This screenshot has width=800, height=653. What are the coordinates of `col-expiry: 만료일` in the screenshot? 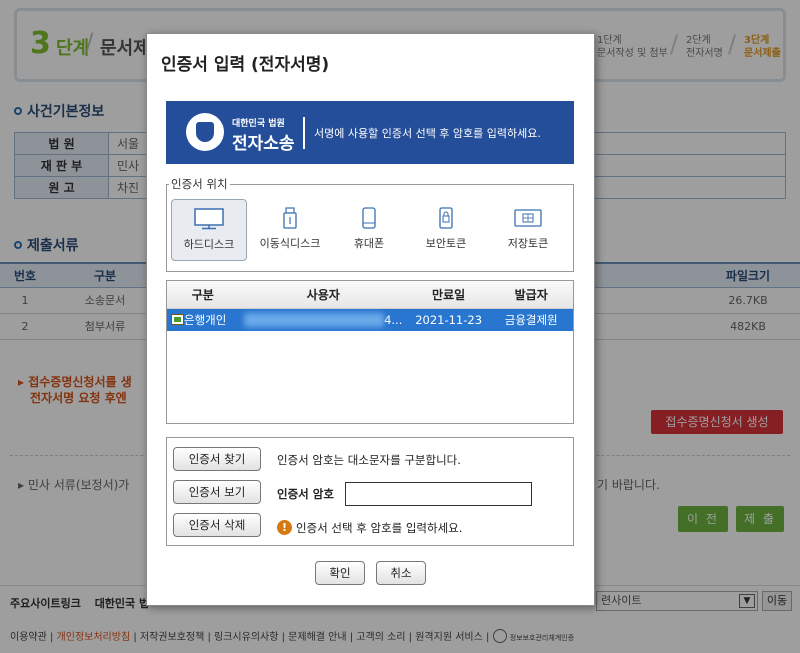 It's located at (449, 295).